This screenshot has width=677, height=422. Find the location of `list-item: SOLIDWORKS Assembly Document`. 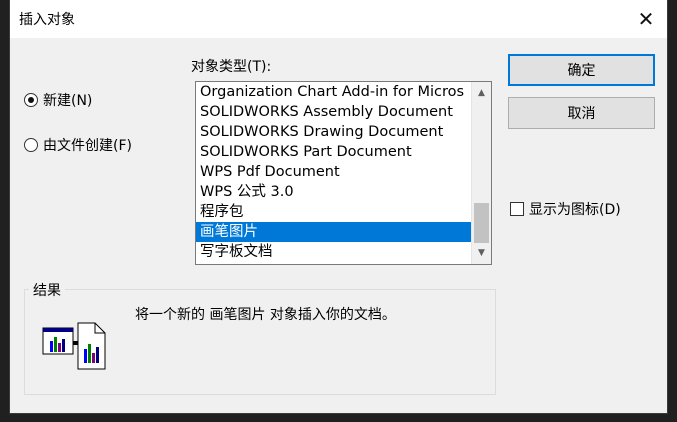

list-item: SOLIDWORKS Assembly Document is located at coordinates (333, 112).